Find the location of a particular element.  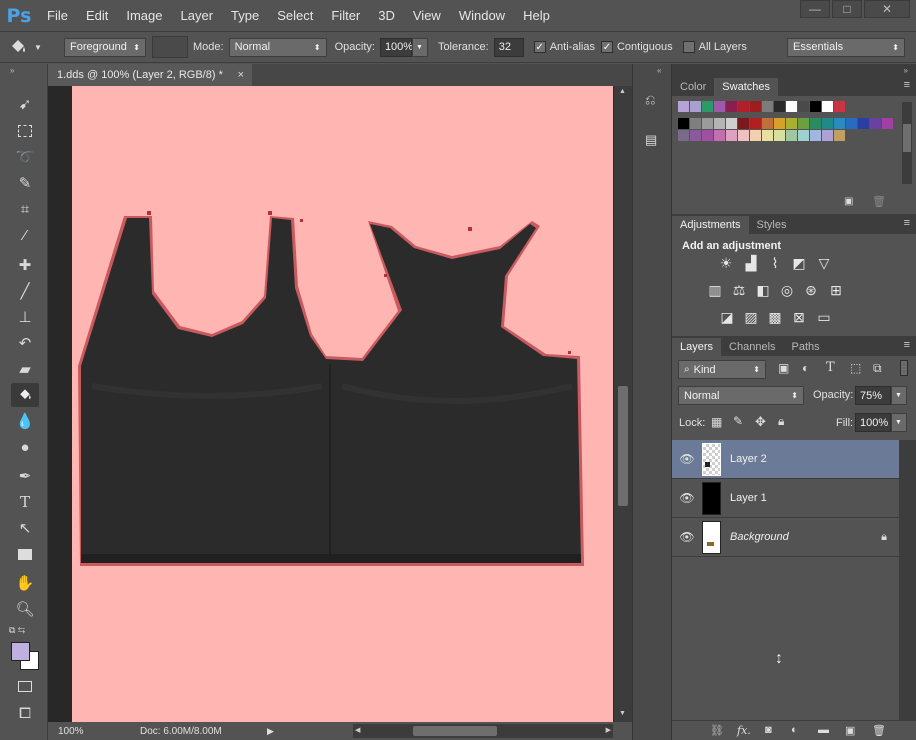

workspace-dropdown: Essentials ⬍ is located at coordinates (846, 47).